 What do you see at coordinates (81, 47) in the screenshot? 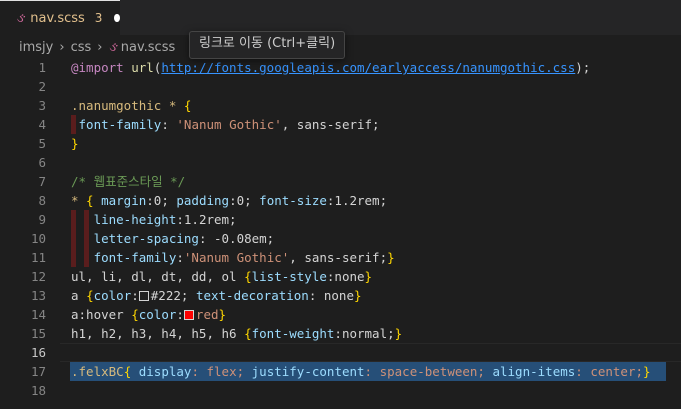
I see `breadcrumb-folder-css: css` at bounding box center [81, 47].